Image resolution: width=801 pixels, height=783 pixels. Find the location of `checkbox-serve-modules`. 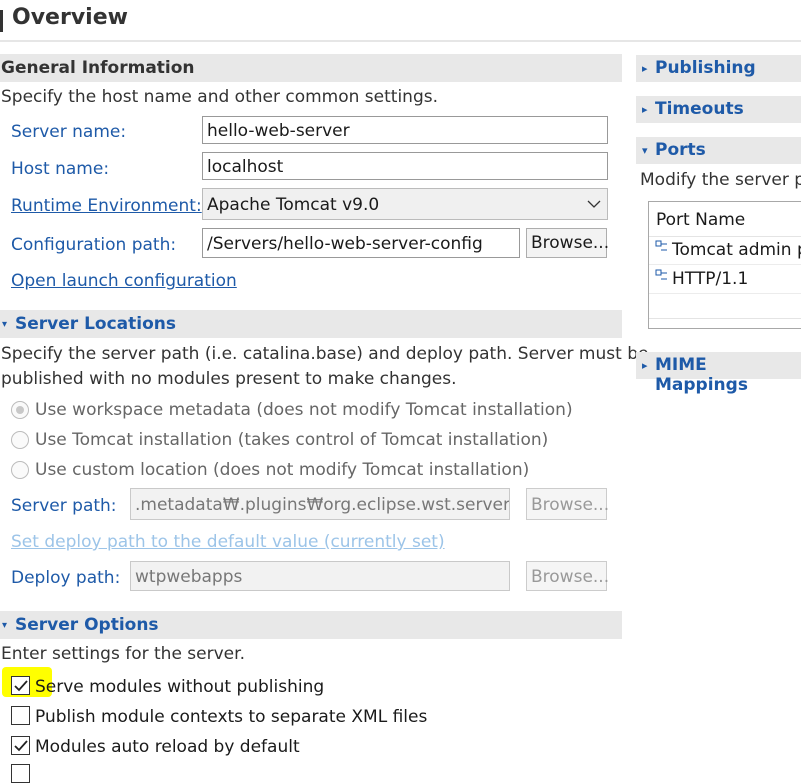

checkbox-serve-modules is located at coordinates (20, 685).